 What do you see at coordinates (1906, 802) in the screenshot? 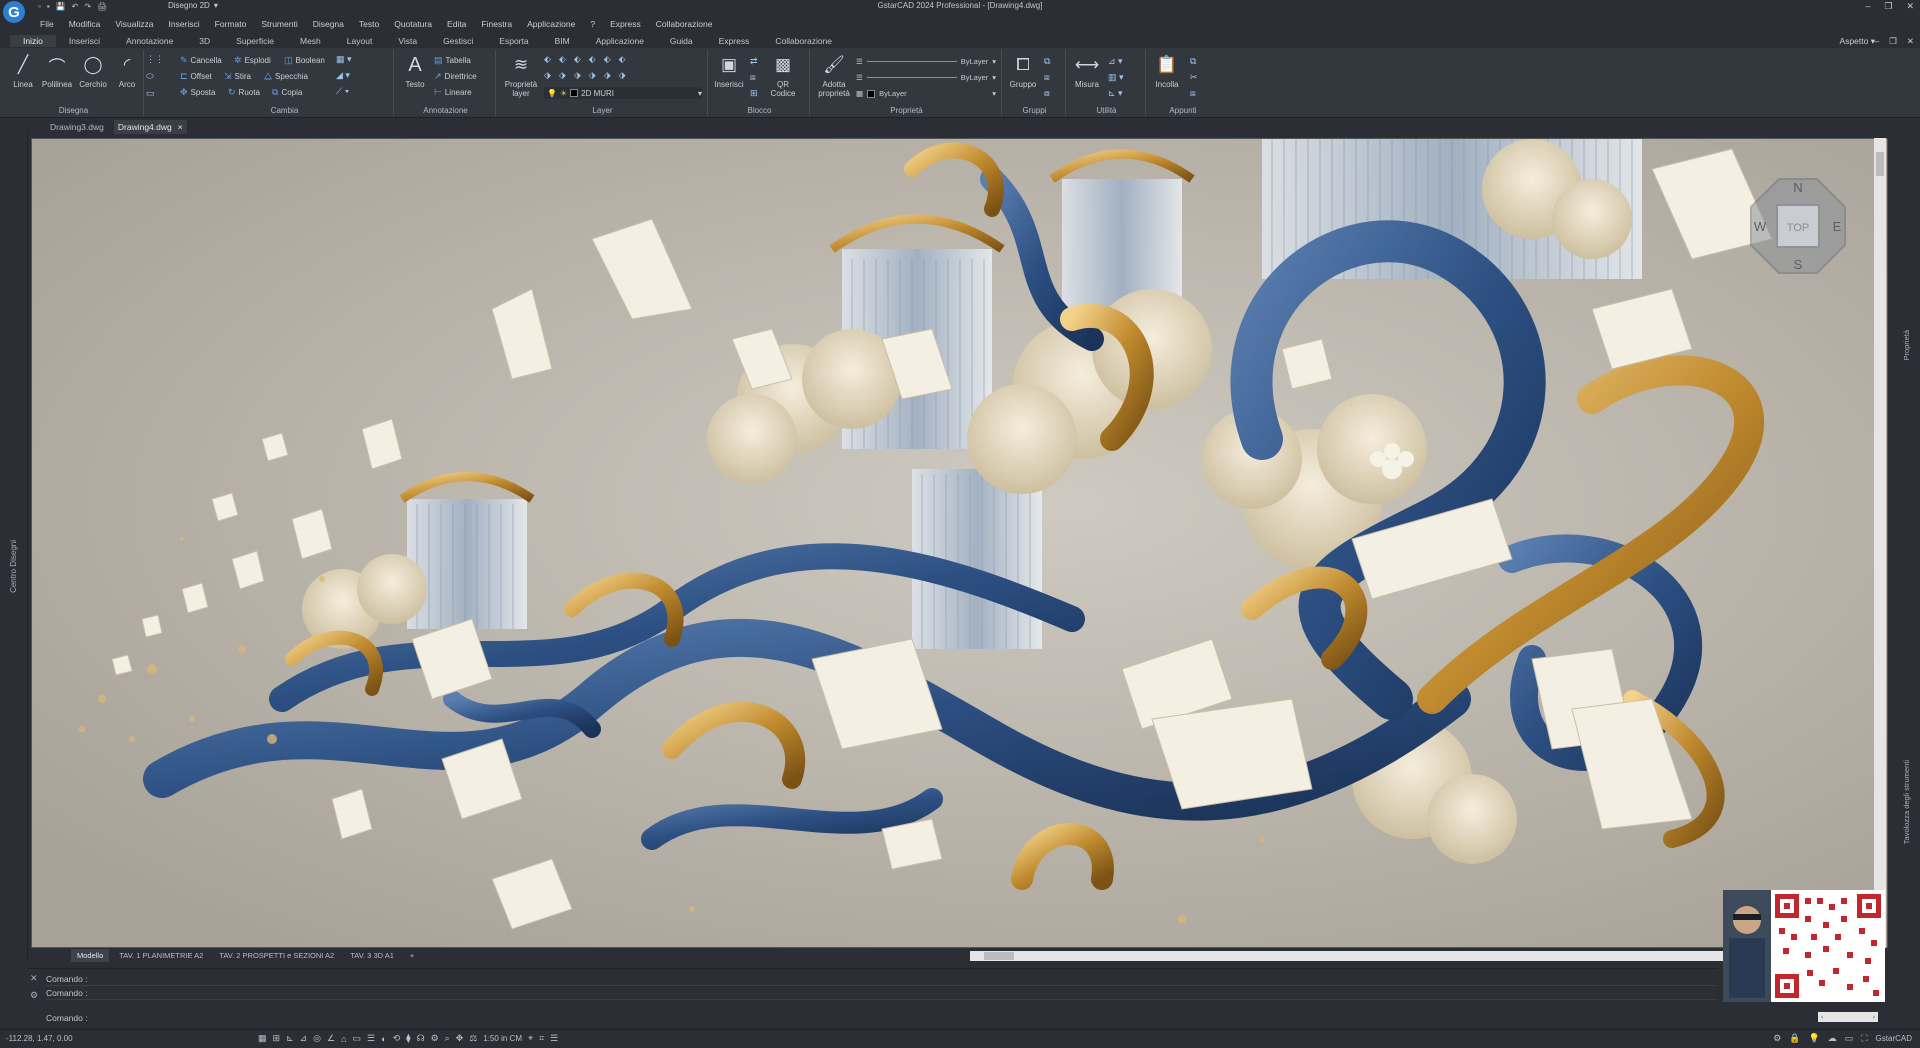
I see `tool-palettes-label: Tavolozza degli strumenti` at bounding box center [1906, 802].